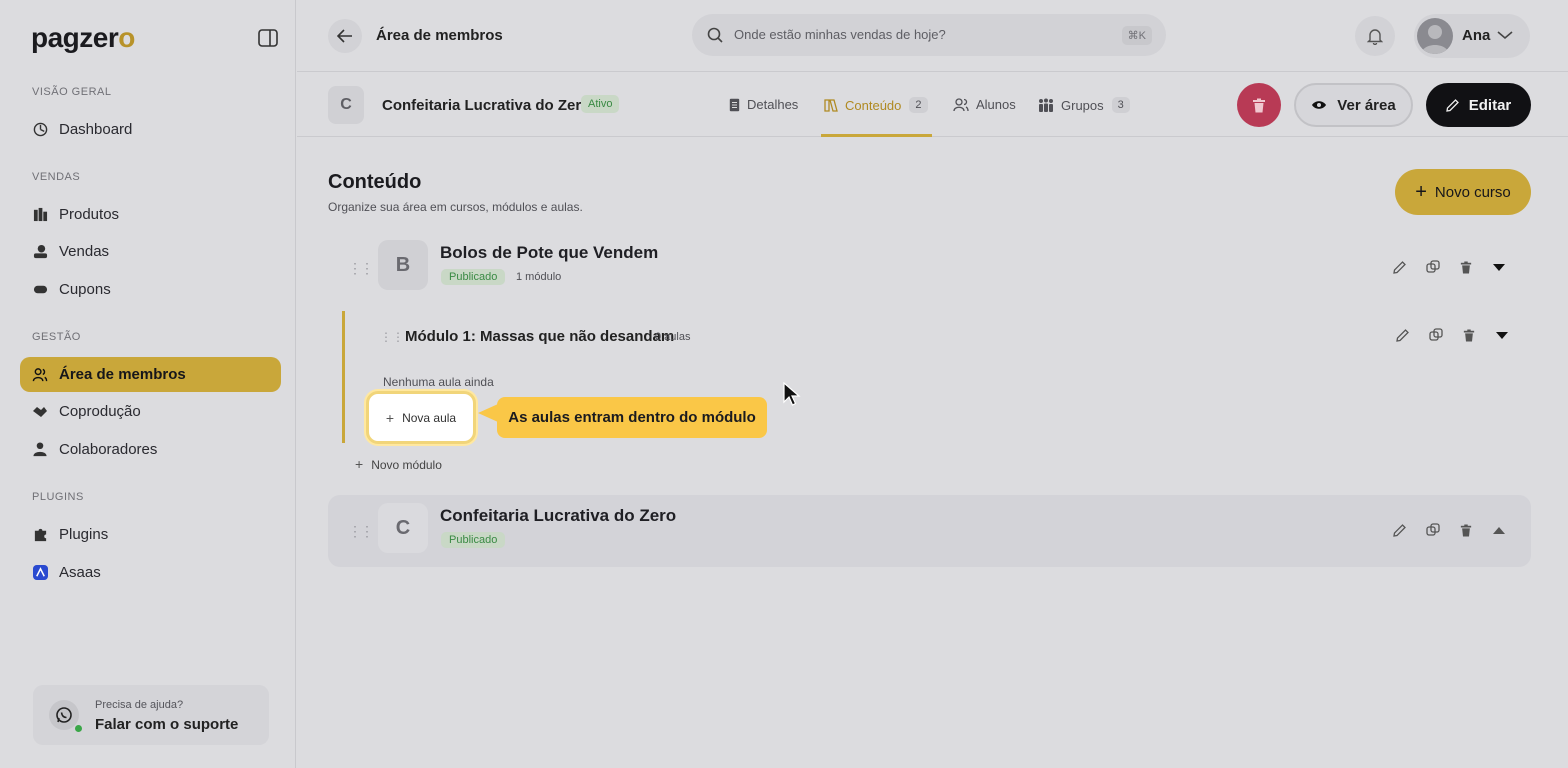 This screenshot has width=1568, height=768. I want to click on logo-text: pagzer, so click(75, 37).